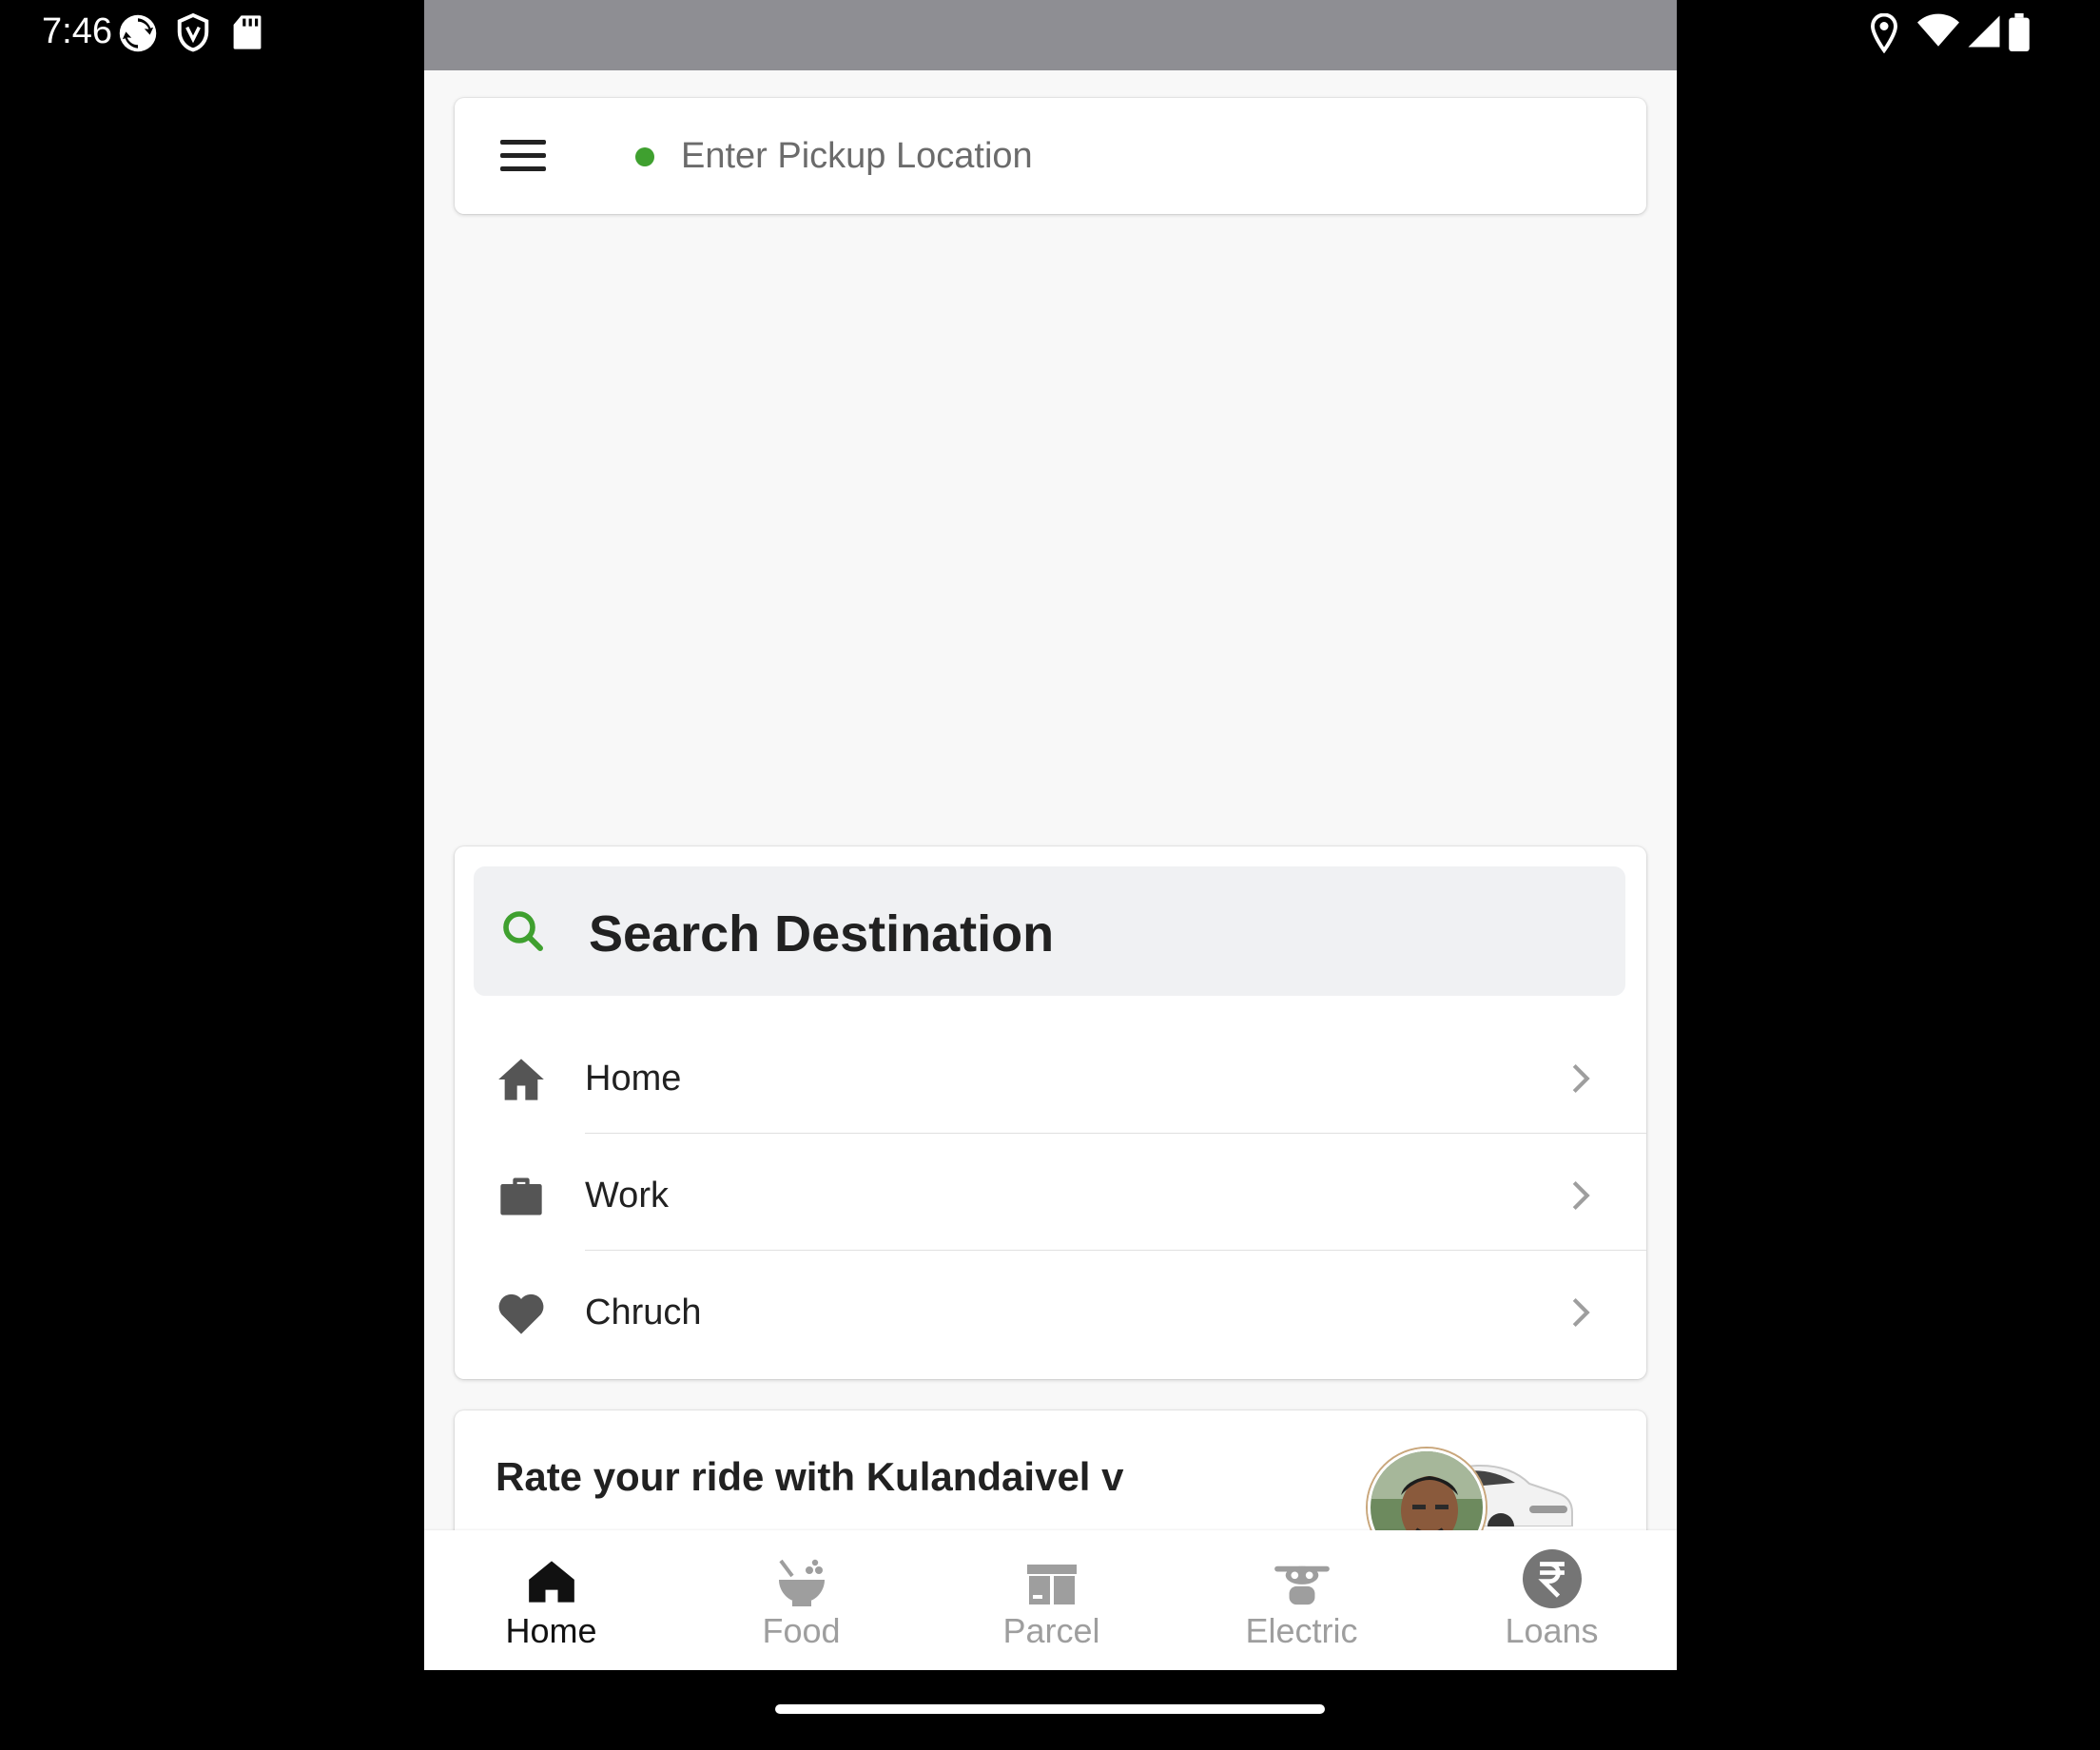 The height and width of the screenshot is (1750, 2100). Describe the element at coordinates (1050, 1079) in the screenshot. I see `saved-place-home: Home` at that location.